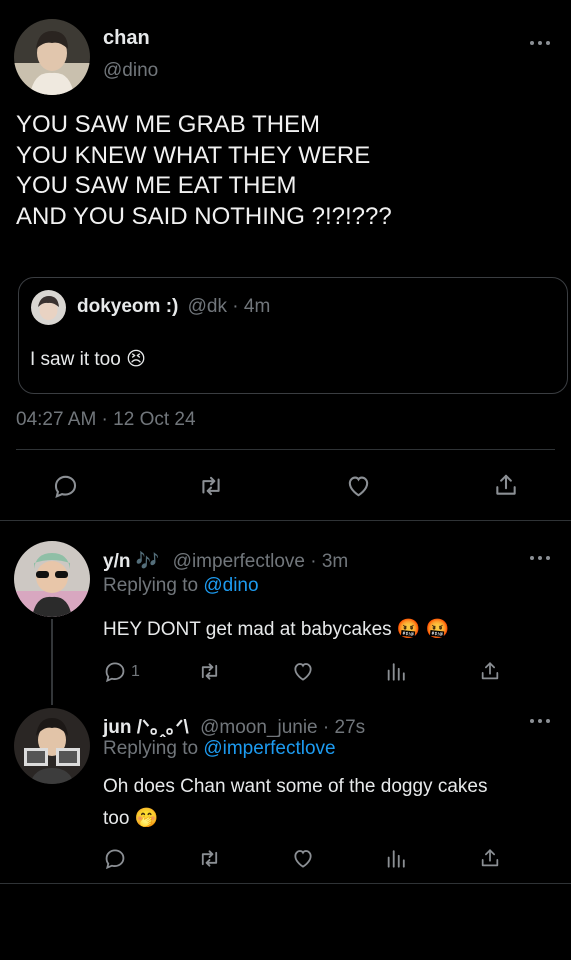 The image size is (571, 960). What do you see at coordinates (156, 185) in the screenshot?
I see `tweet-text-line: YOU SAW ME EAT THEM` at bounding box center [156, 185].